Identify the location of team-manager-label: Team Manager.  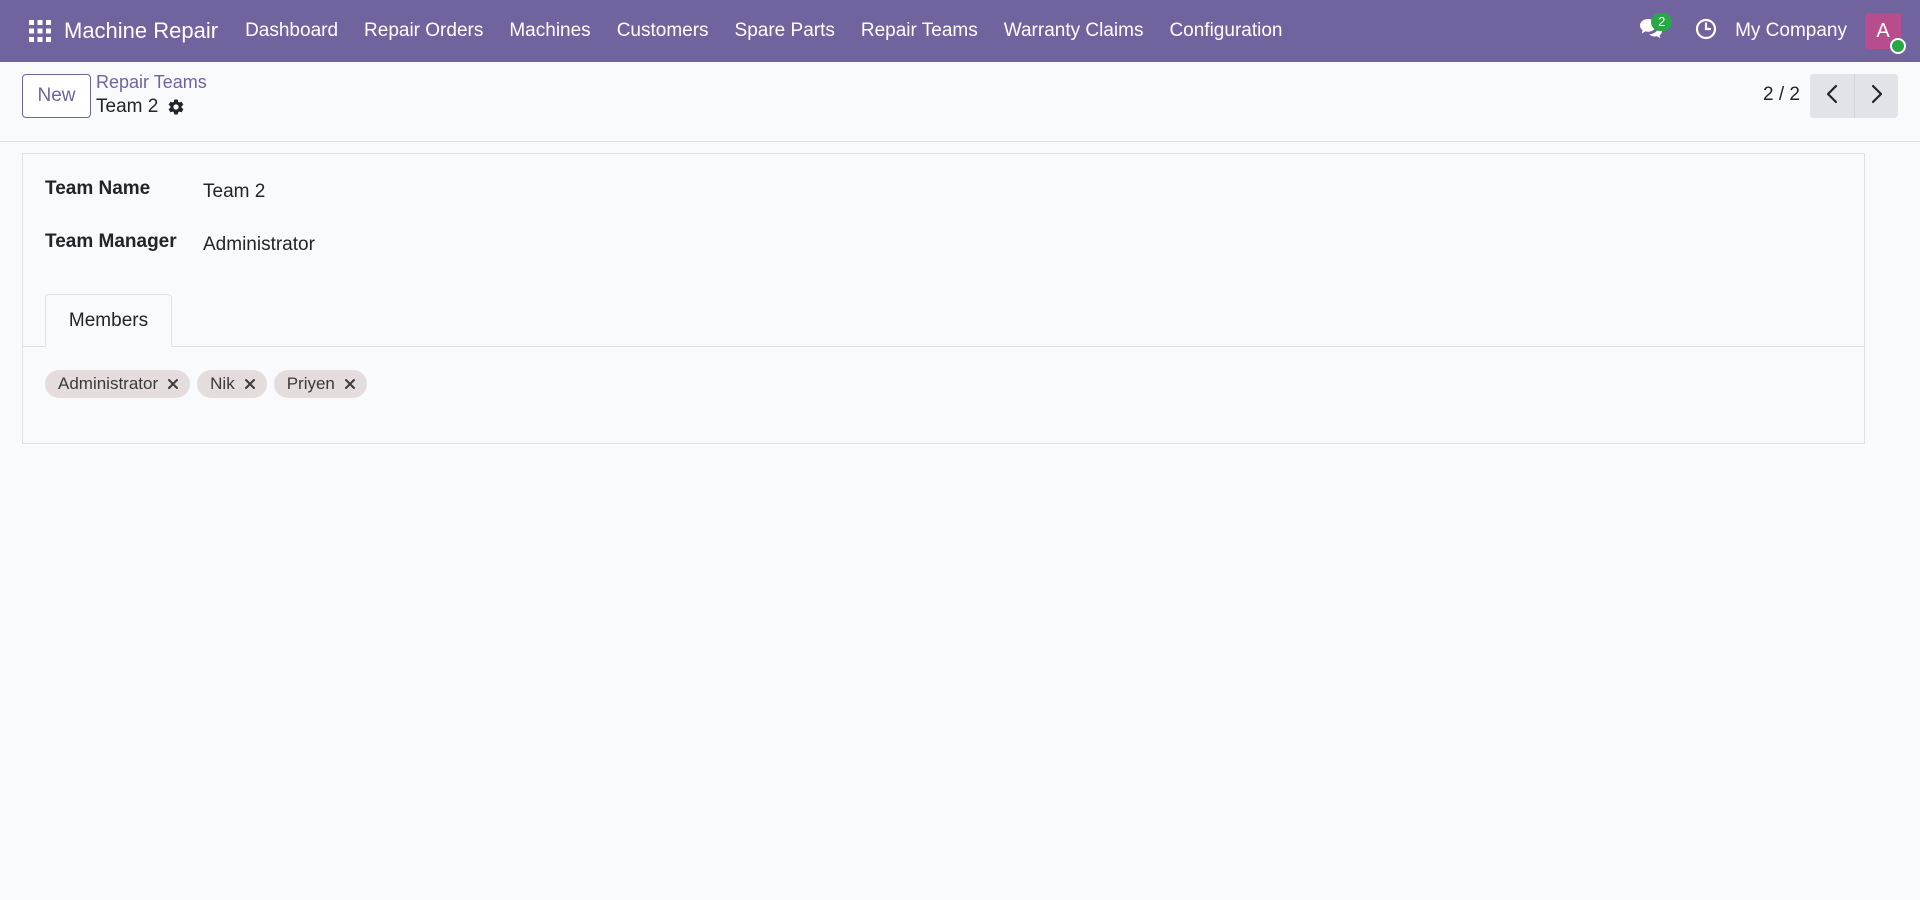
(111, 241).